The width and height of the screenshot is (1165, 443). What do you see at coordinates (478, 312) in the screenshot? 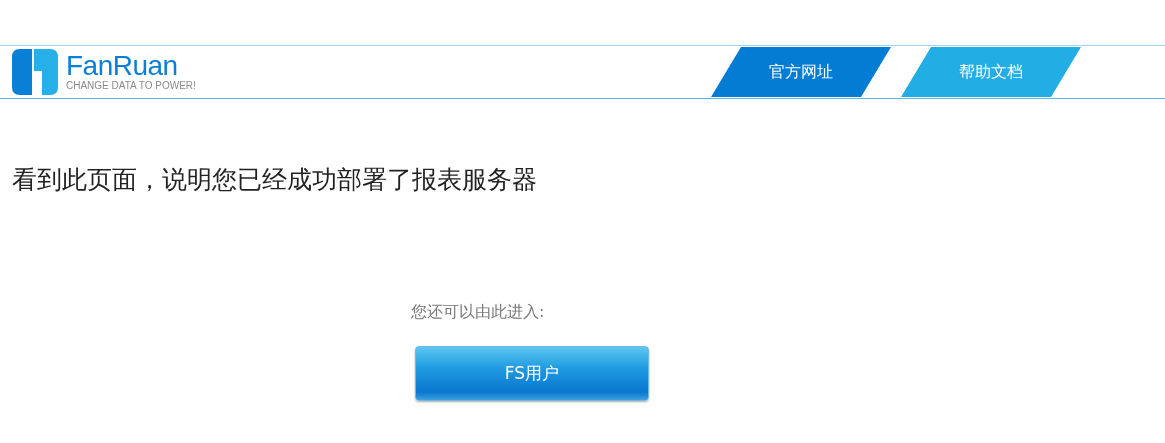
I see `prompt-text: 您还可以由此进入:` at bounding box center [478, 312].